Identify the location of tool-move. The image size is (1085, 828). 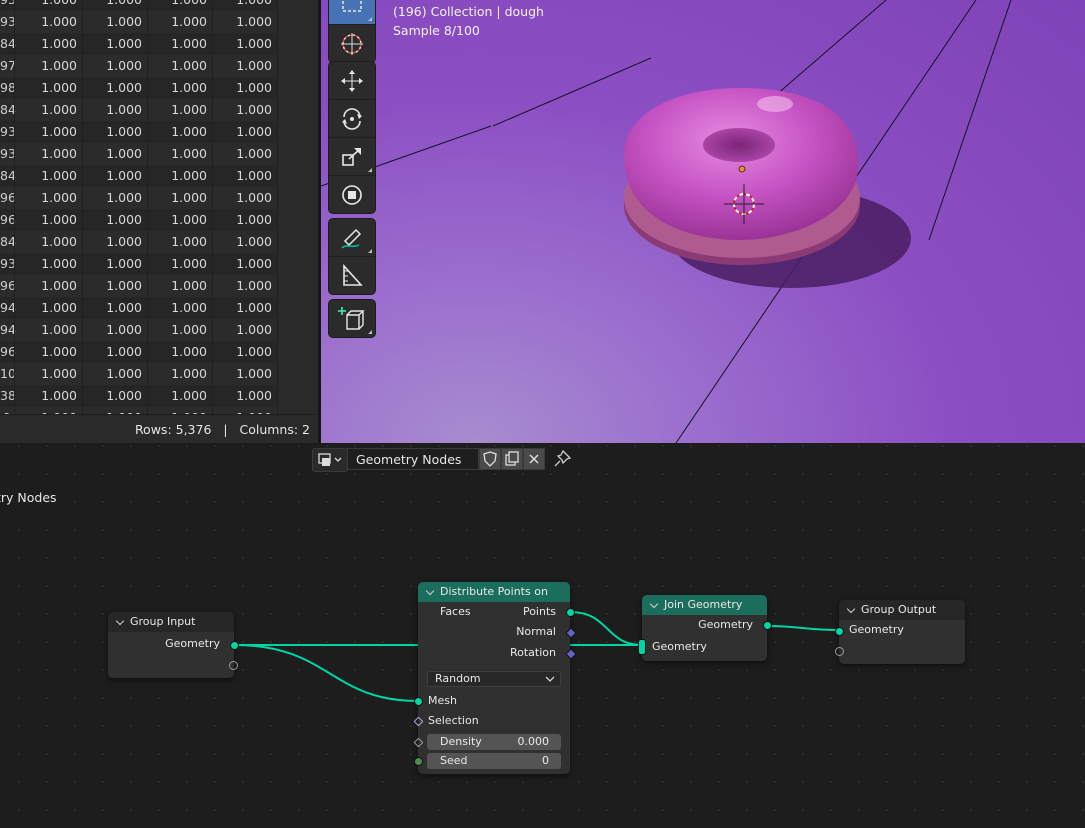
(352, 81).